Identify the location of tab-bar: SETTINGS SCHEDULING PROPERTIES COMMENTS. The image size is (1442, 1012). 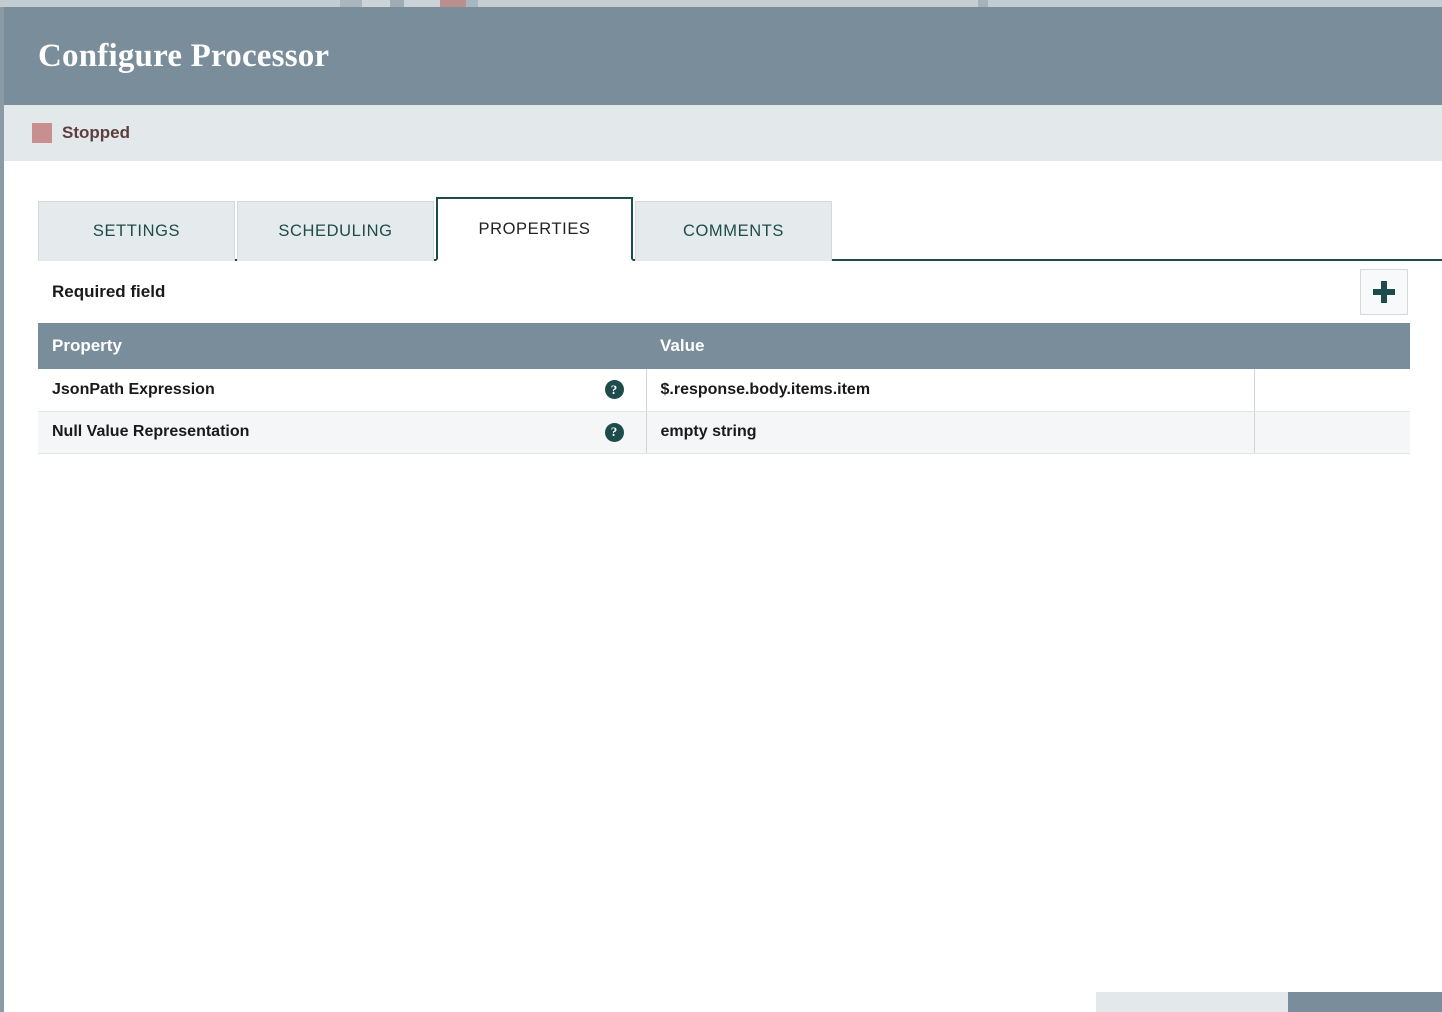
(740, 228).